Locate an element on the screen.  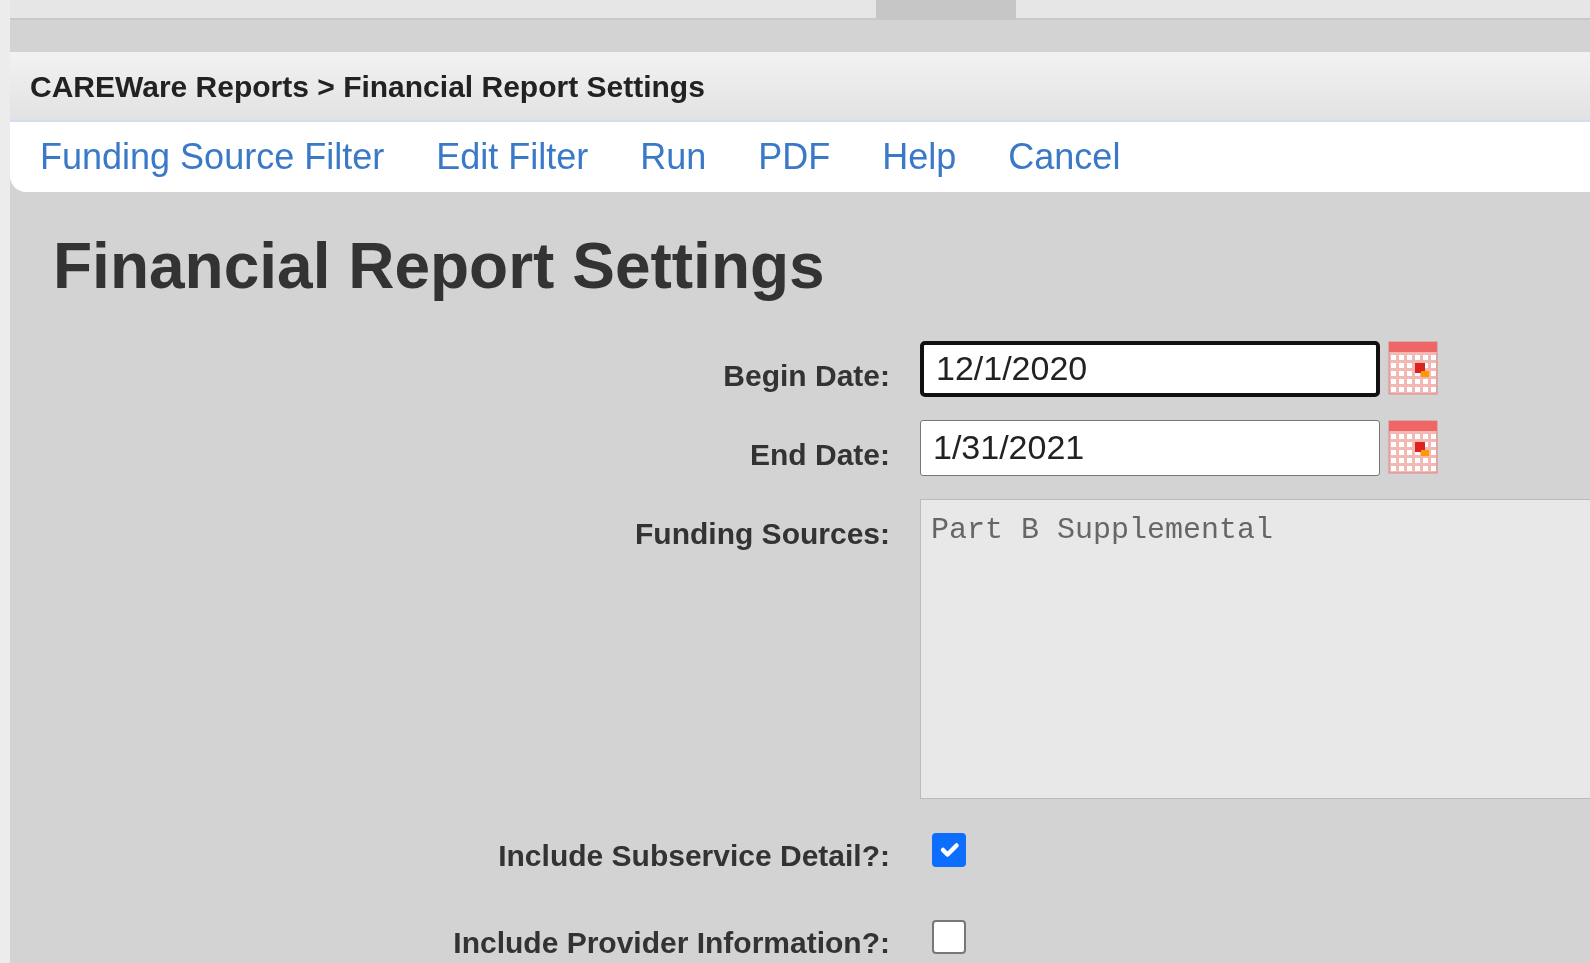
menu-link: PDF is located at coordinates (794, 157).